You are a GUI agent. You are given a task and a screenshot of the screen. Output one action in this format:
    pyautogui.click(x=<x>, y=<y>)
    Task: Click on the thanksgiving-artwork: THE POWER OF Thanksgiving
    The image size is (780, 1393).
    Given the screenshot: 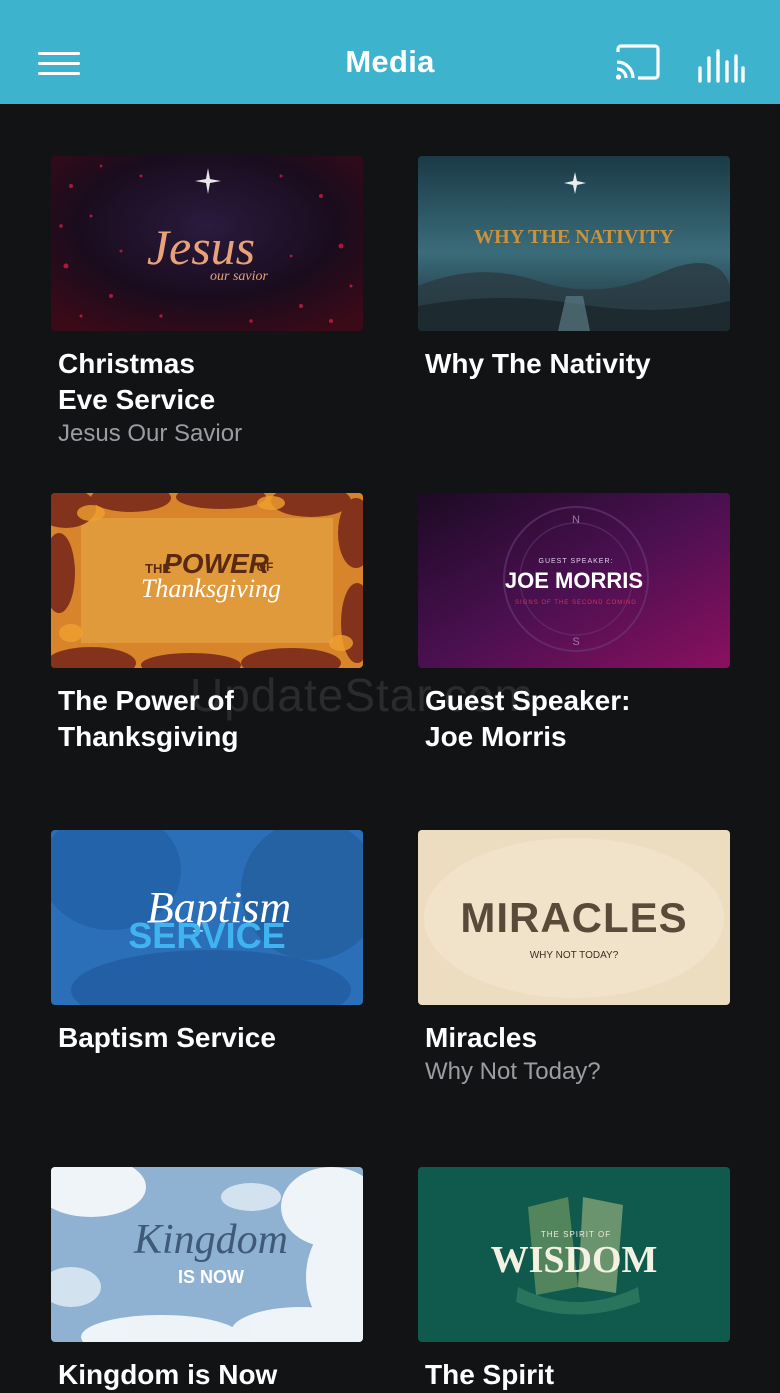 What is the action you would take?
    pyautogui.click(x=207, y=580)
    